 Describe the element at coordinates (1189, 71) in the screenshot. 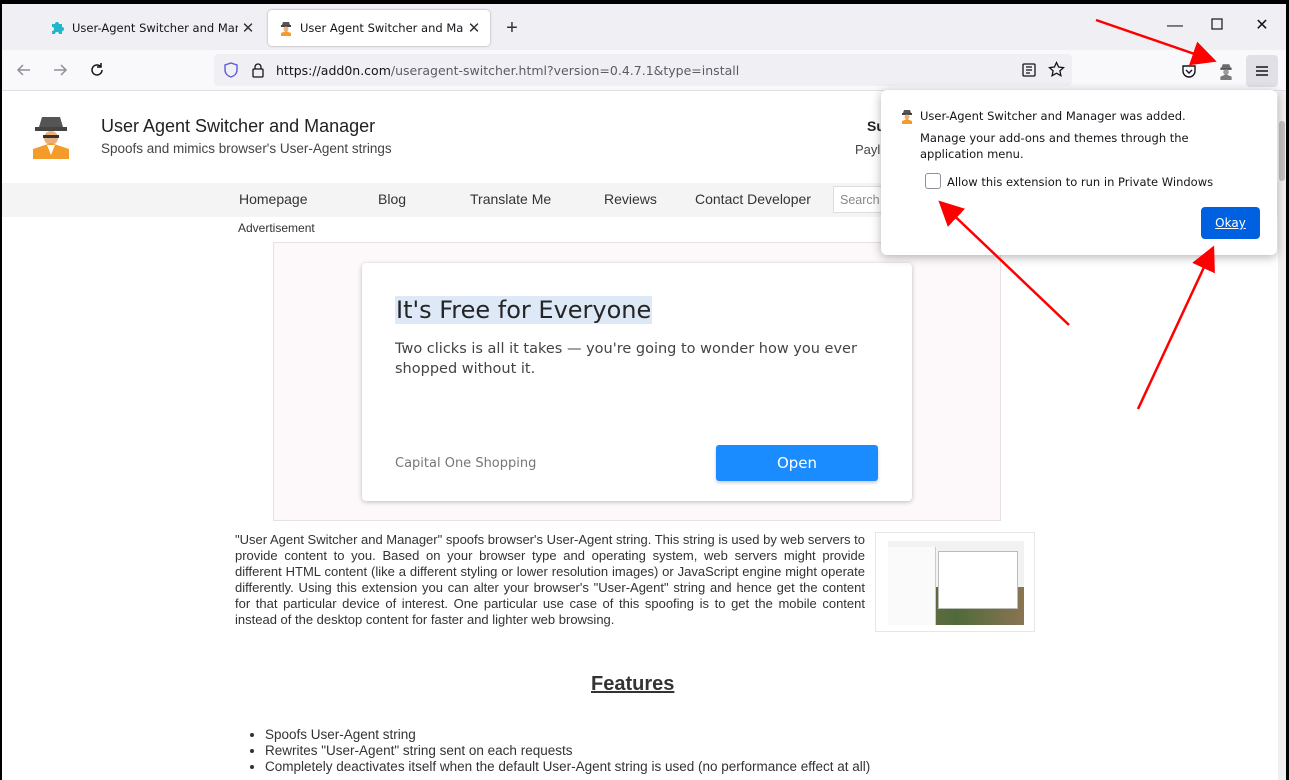

I see `pocket-icon` at that location.